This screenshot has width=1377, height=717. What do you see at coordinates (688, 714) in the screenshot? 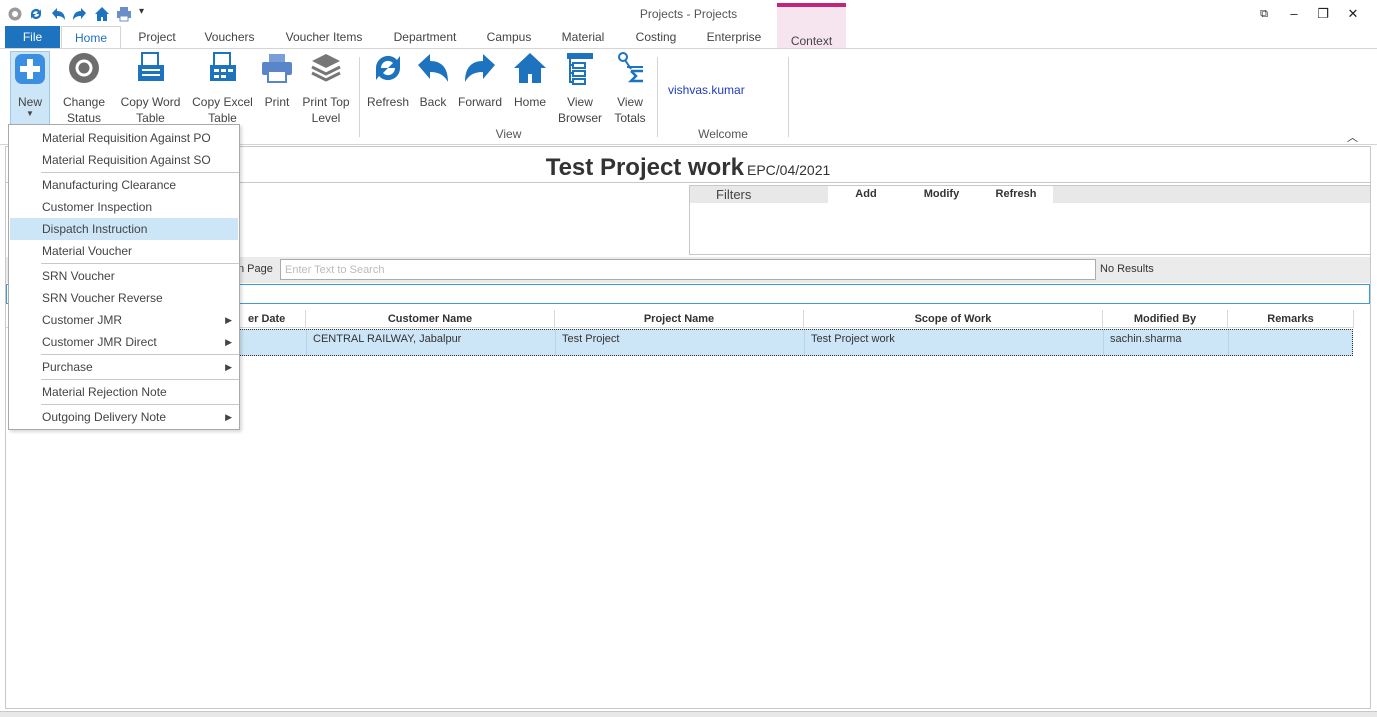
I see `horizontal-scrollbar` at bounding box center [688, 714].